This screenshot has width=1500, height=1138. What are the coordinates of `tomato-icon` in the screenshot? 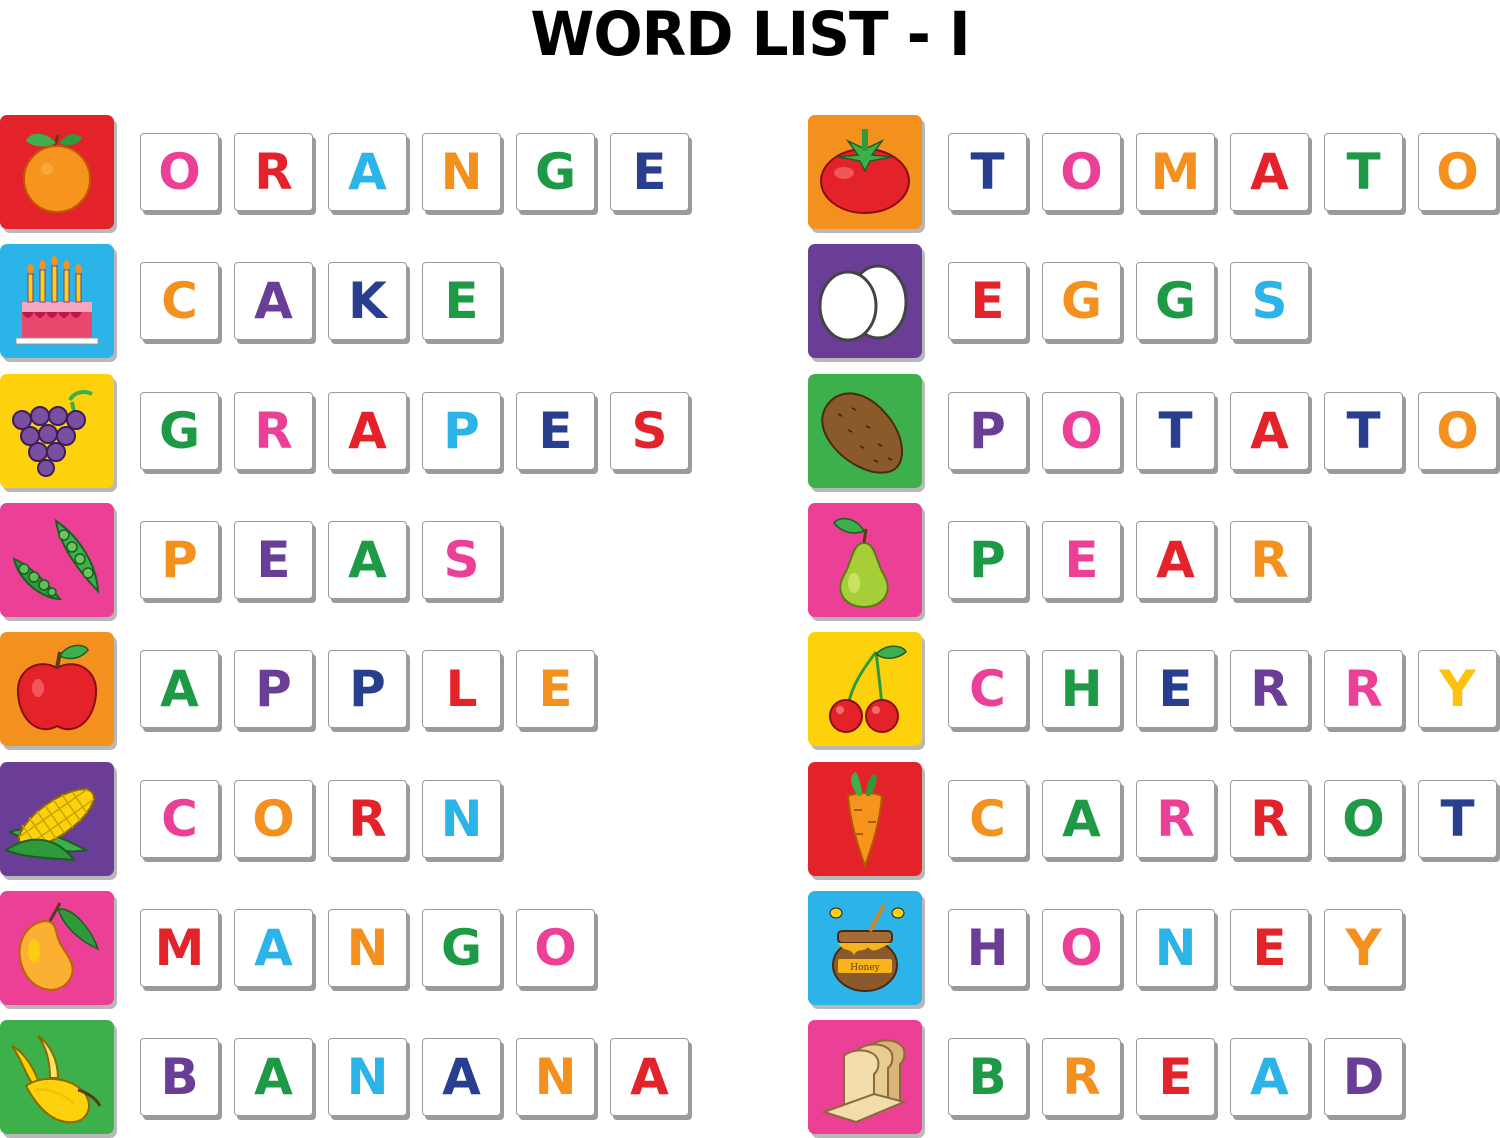 It's located at (865, 172).